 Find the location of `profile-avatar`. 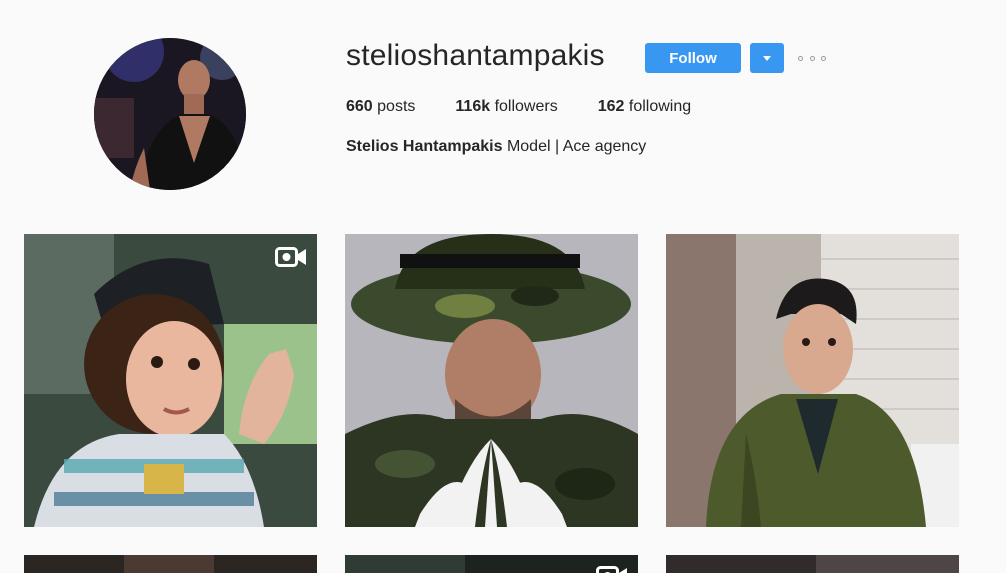

profile-avatar is located at coordinates (170, 114).